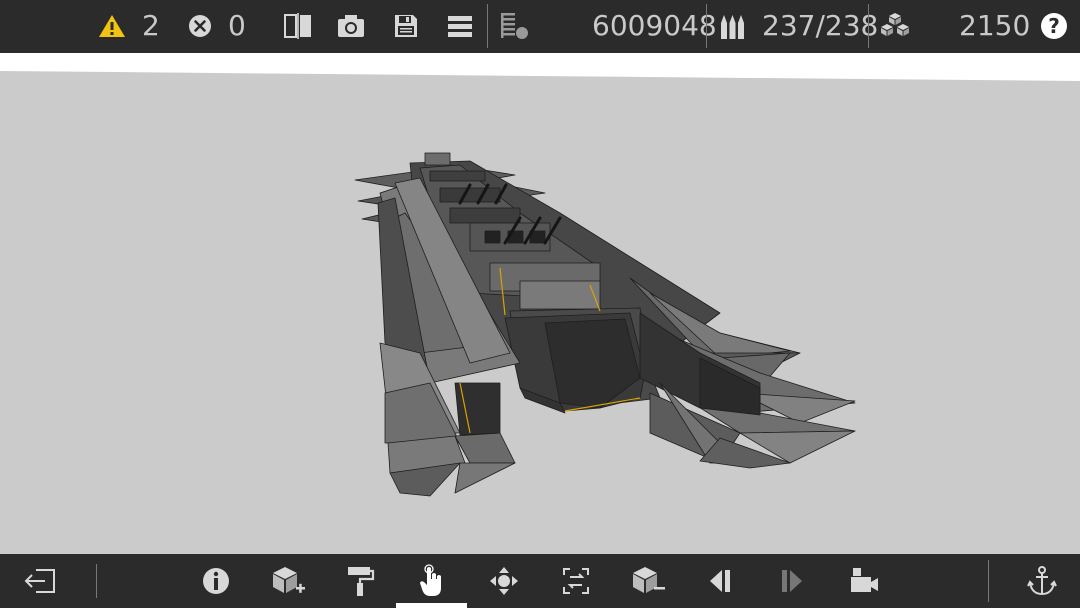 The image size is (1080, 608). I want to click on error-icon, so click(200, 26).